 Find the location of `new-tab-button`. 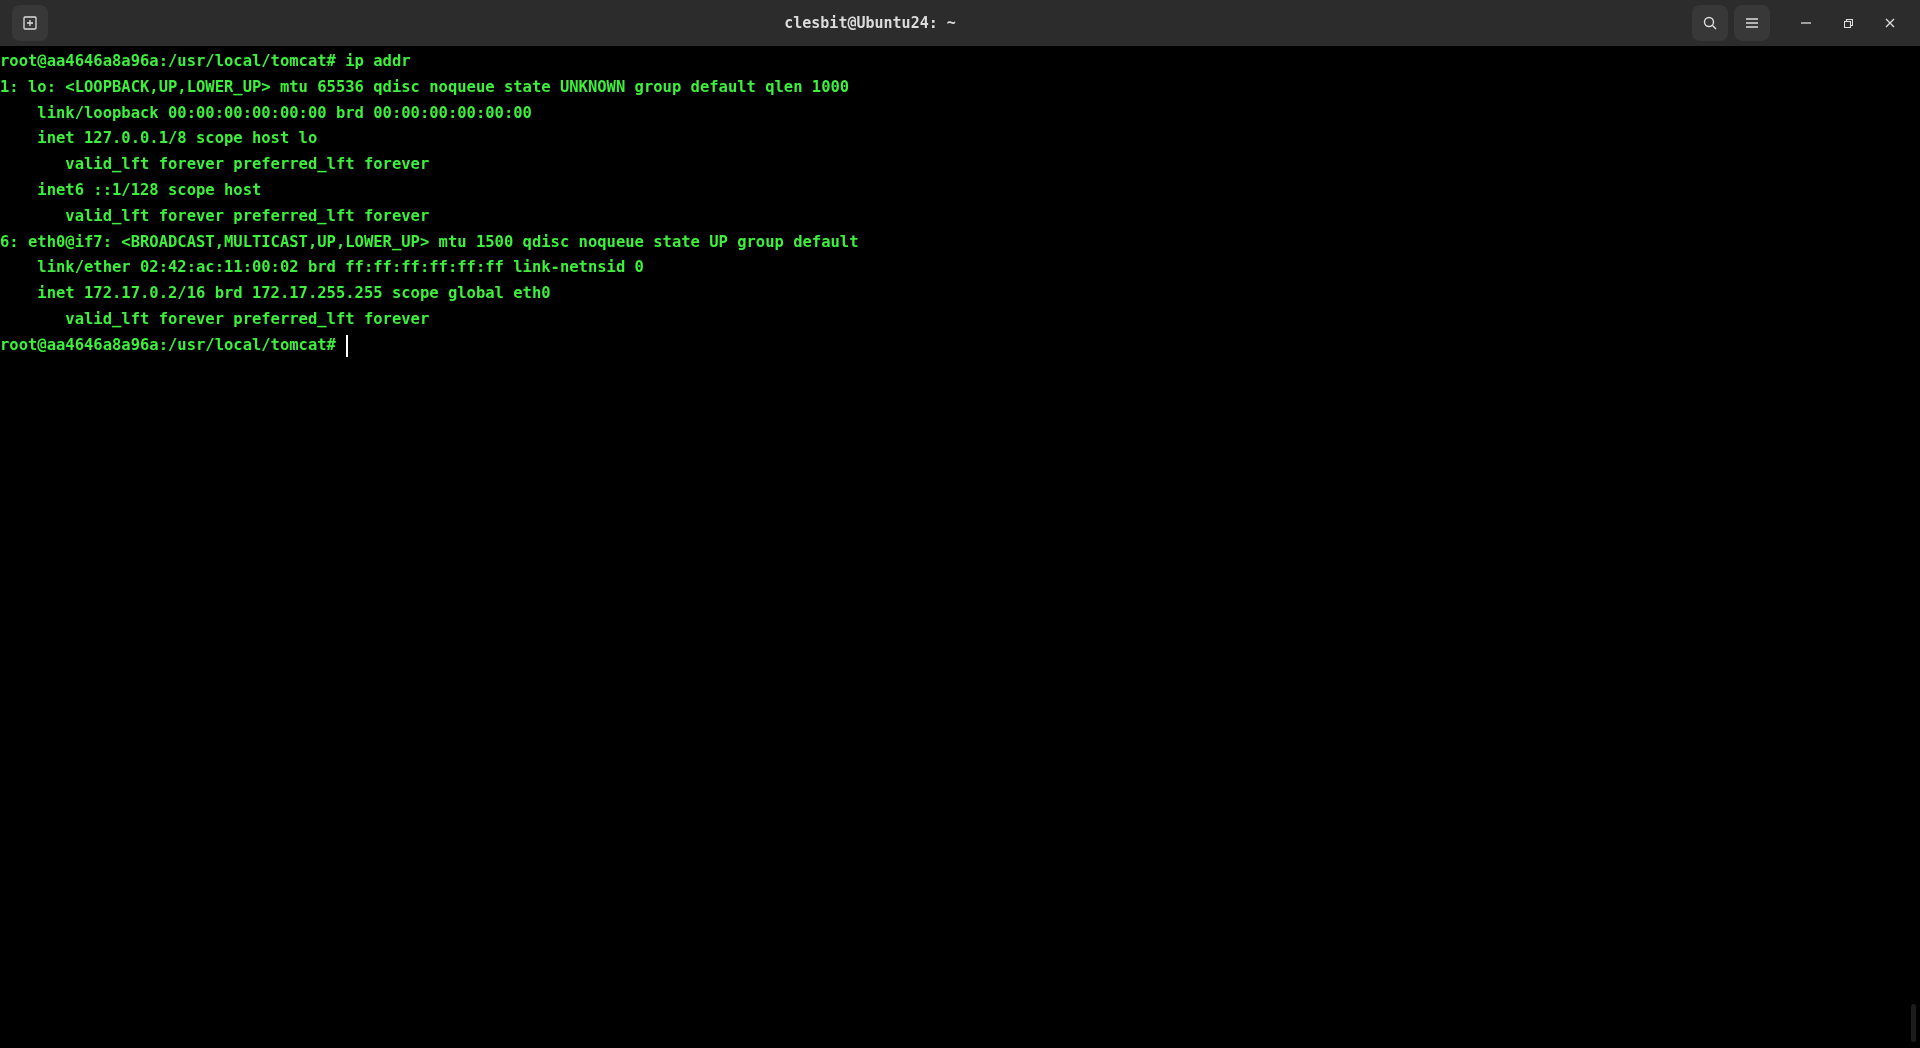

new-tab-button is located at coordinates (30, 23).